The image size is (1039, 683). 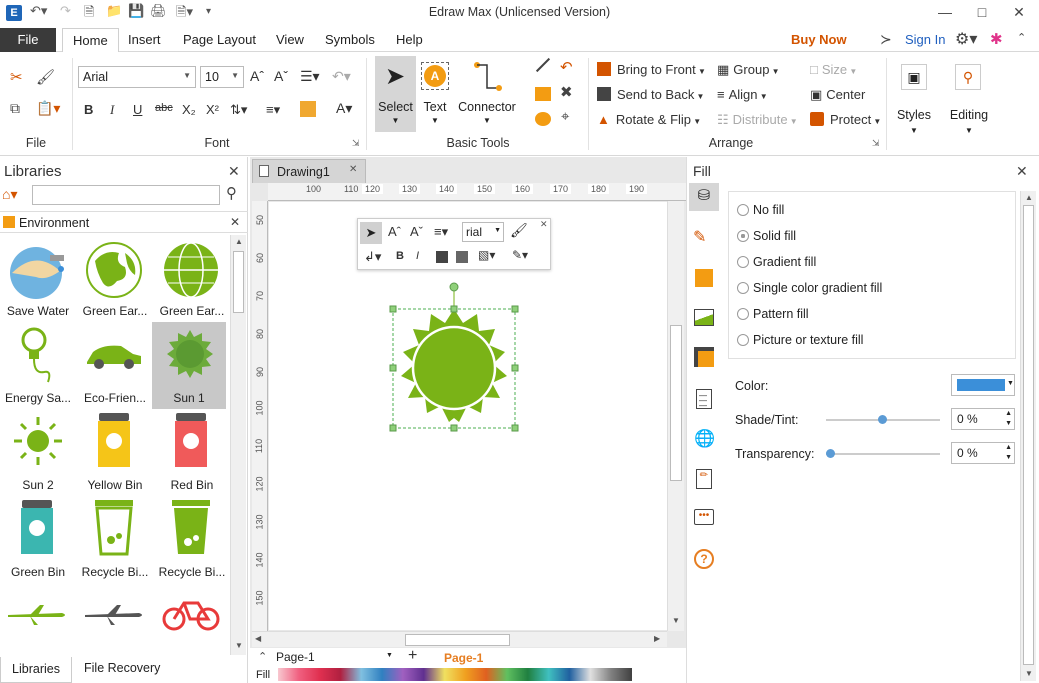 I want to click on ellipse-tool-icon, so click(x=543, y=119).